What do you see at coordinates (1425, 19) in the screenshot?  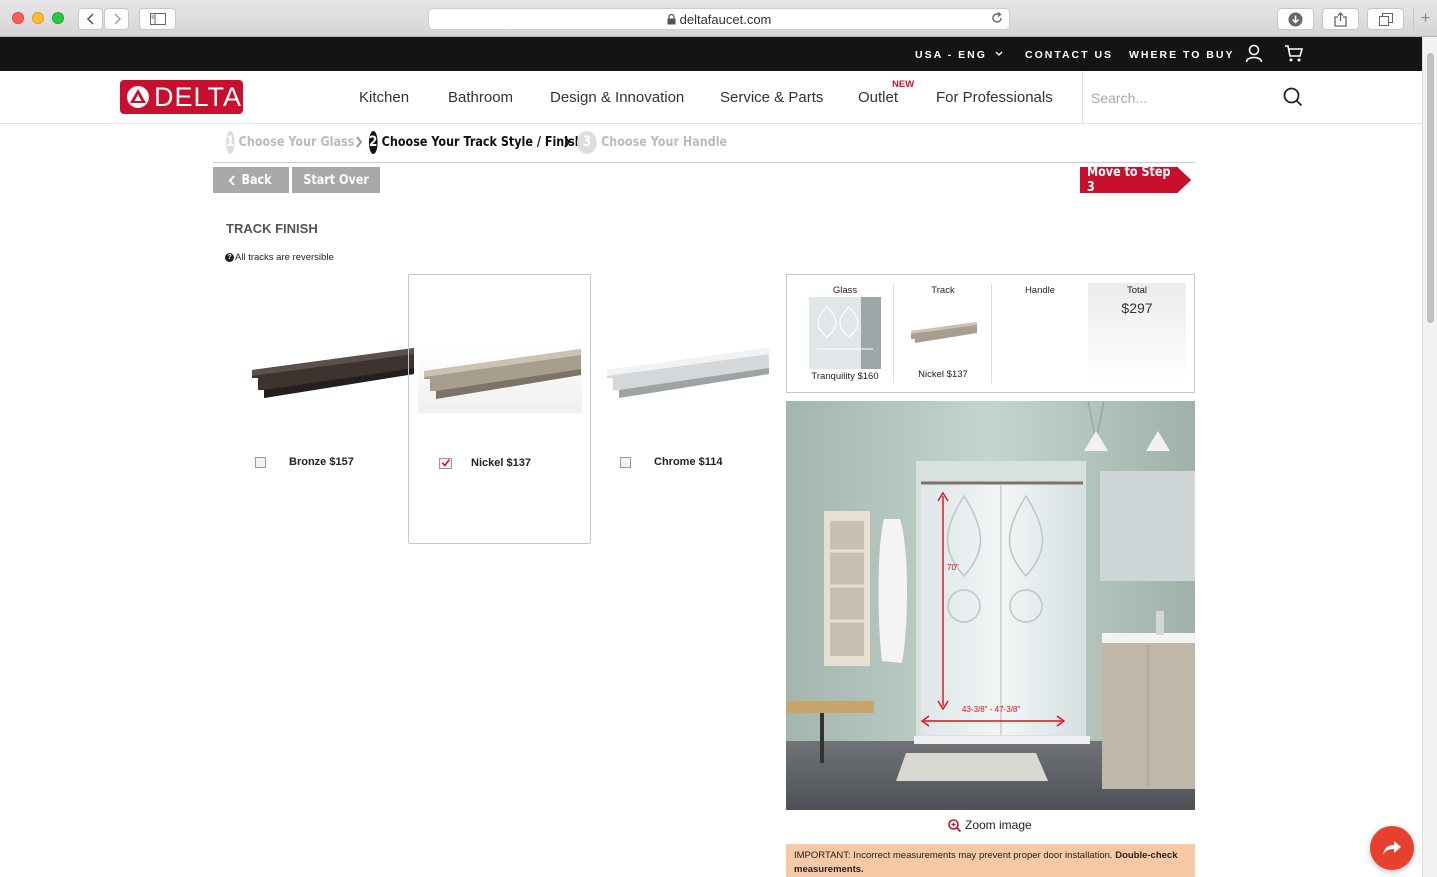 I see `new-tab-button: +` at bounding box center [1425, 19].